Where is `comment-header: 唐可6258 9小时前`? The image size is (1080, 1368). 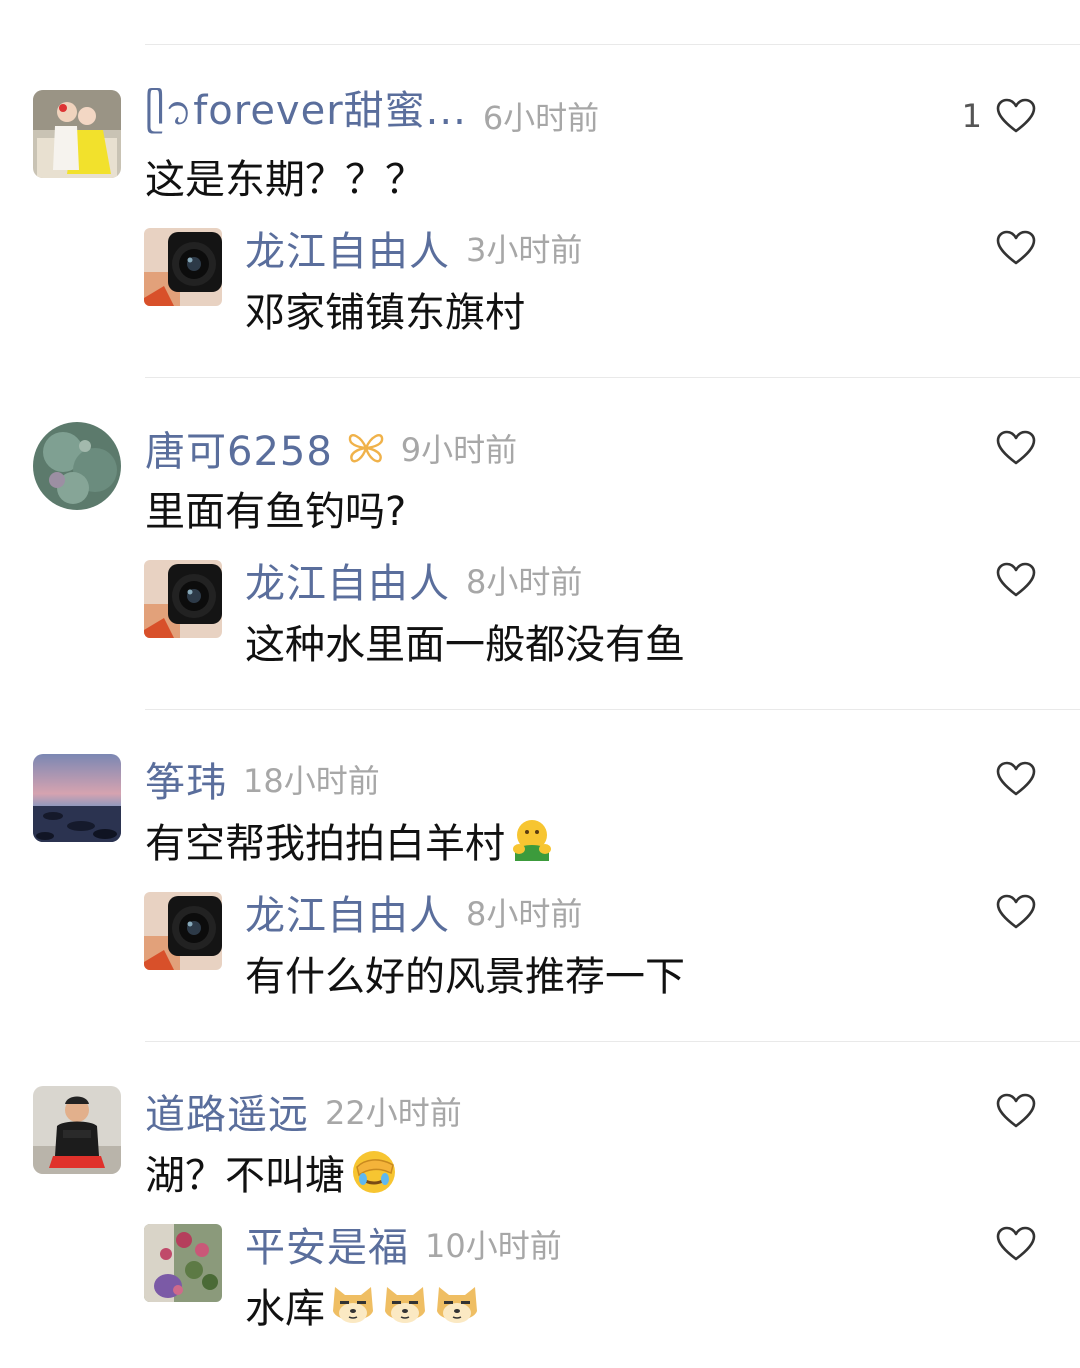 comment-header: 唐可6258 9小时前 is located at coordinates (331, 448).